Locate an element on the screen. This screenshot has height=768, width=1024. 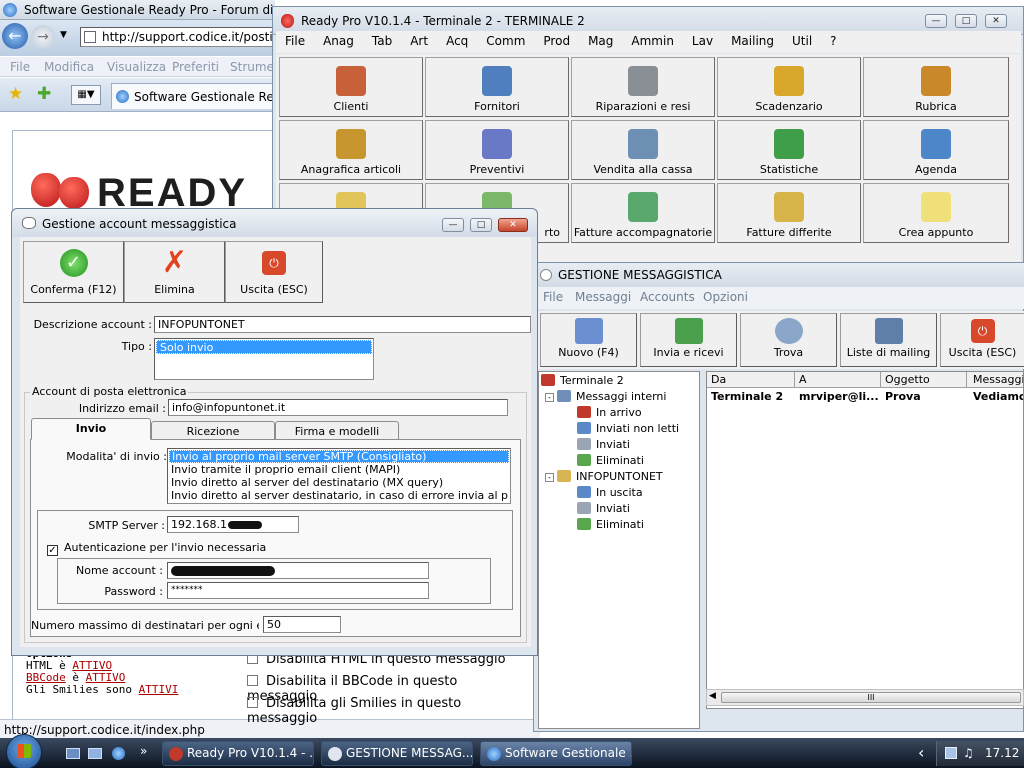
col-da: Da is located at coordinates (751, 380).